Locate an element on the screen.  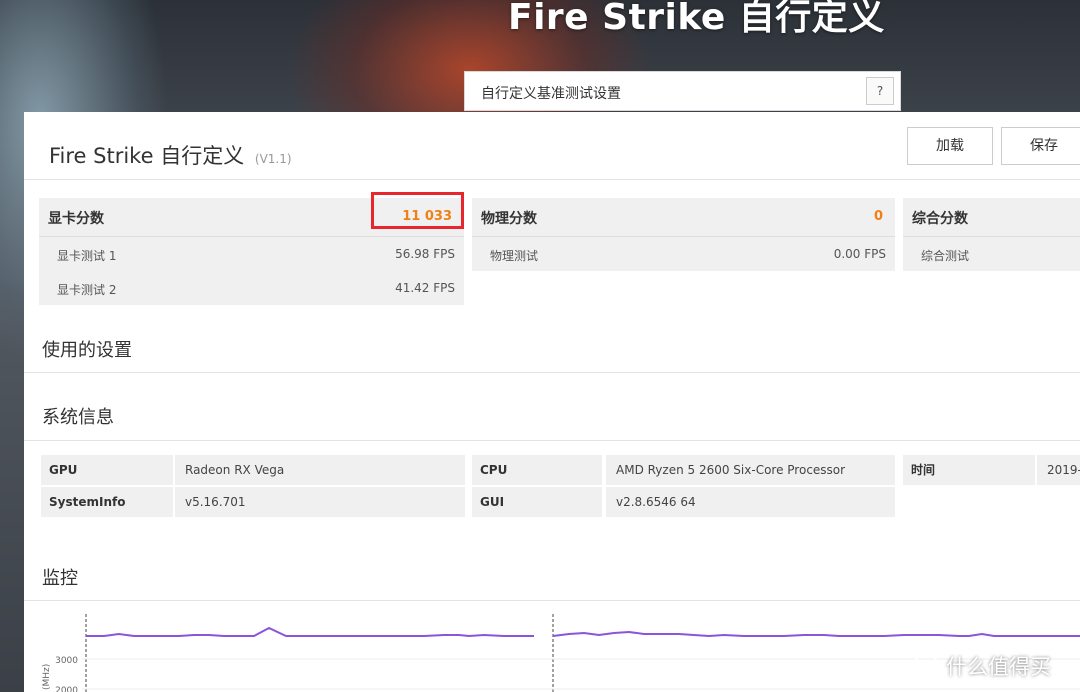
gui-value: v2.8.6546 64 is located at coordinates (750, 502).